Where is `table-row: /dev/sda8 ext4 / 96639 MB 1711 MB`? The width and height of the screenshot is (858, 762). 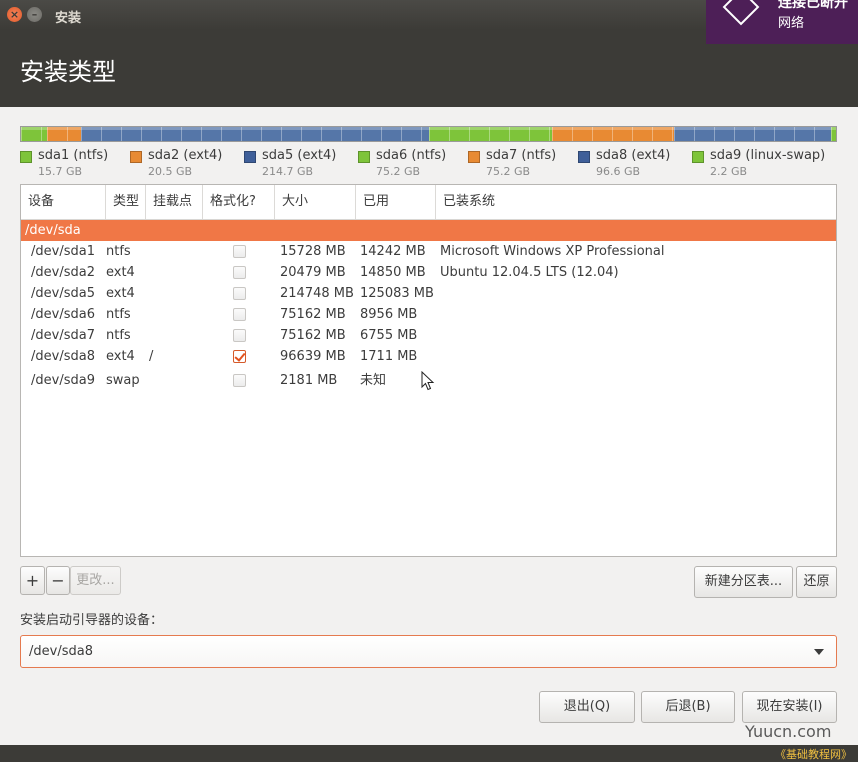
table-row: /dev/sda8 ext4 / 96639 MB 1711 MB is located at coordinates (428, 356).